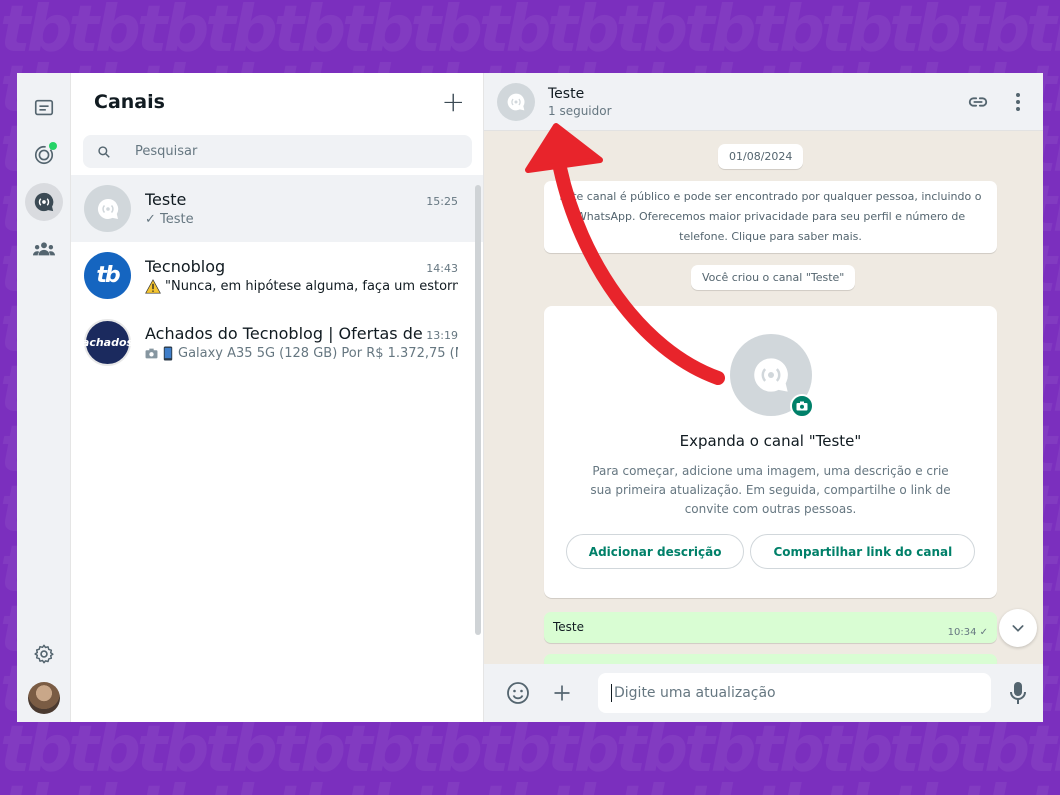 The height and width of the screenshot is (795, 1060). I want to click on settings-icon, so click(44, 654).